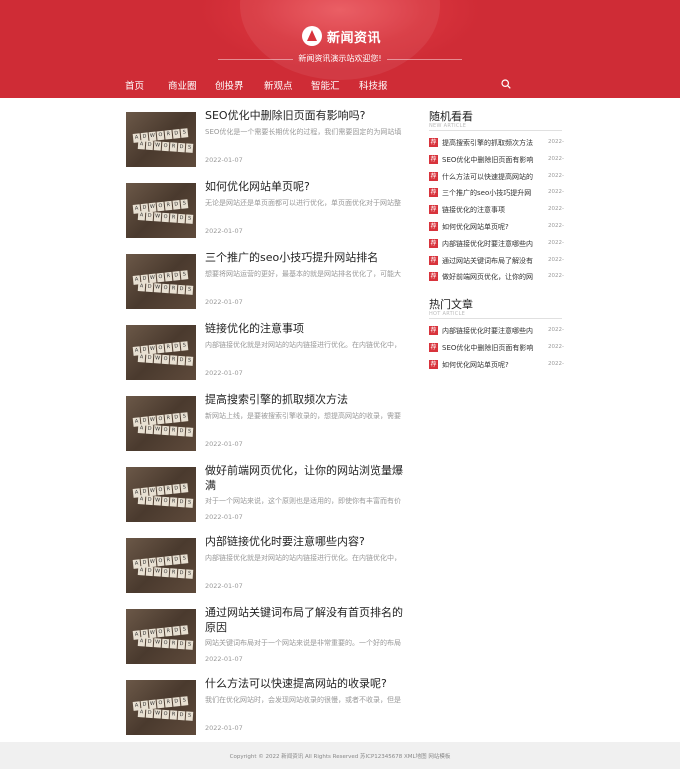 This screenshot has height=769, width=680. I want to click on article-date: 2022-01-07, so click(224, 302).